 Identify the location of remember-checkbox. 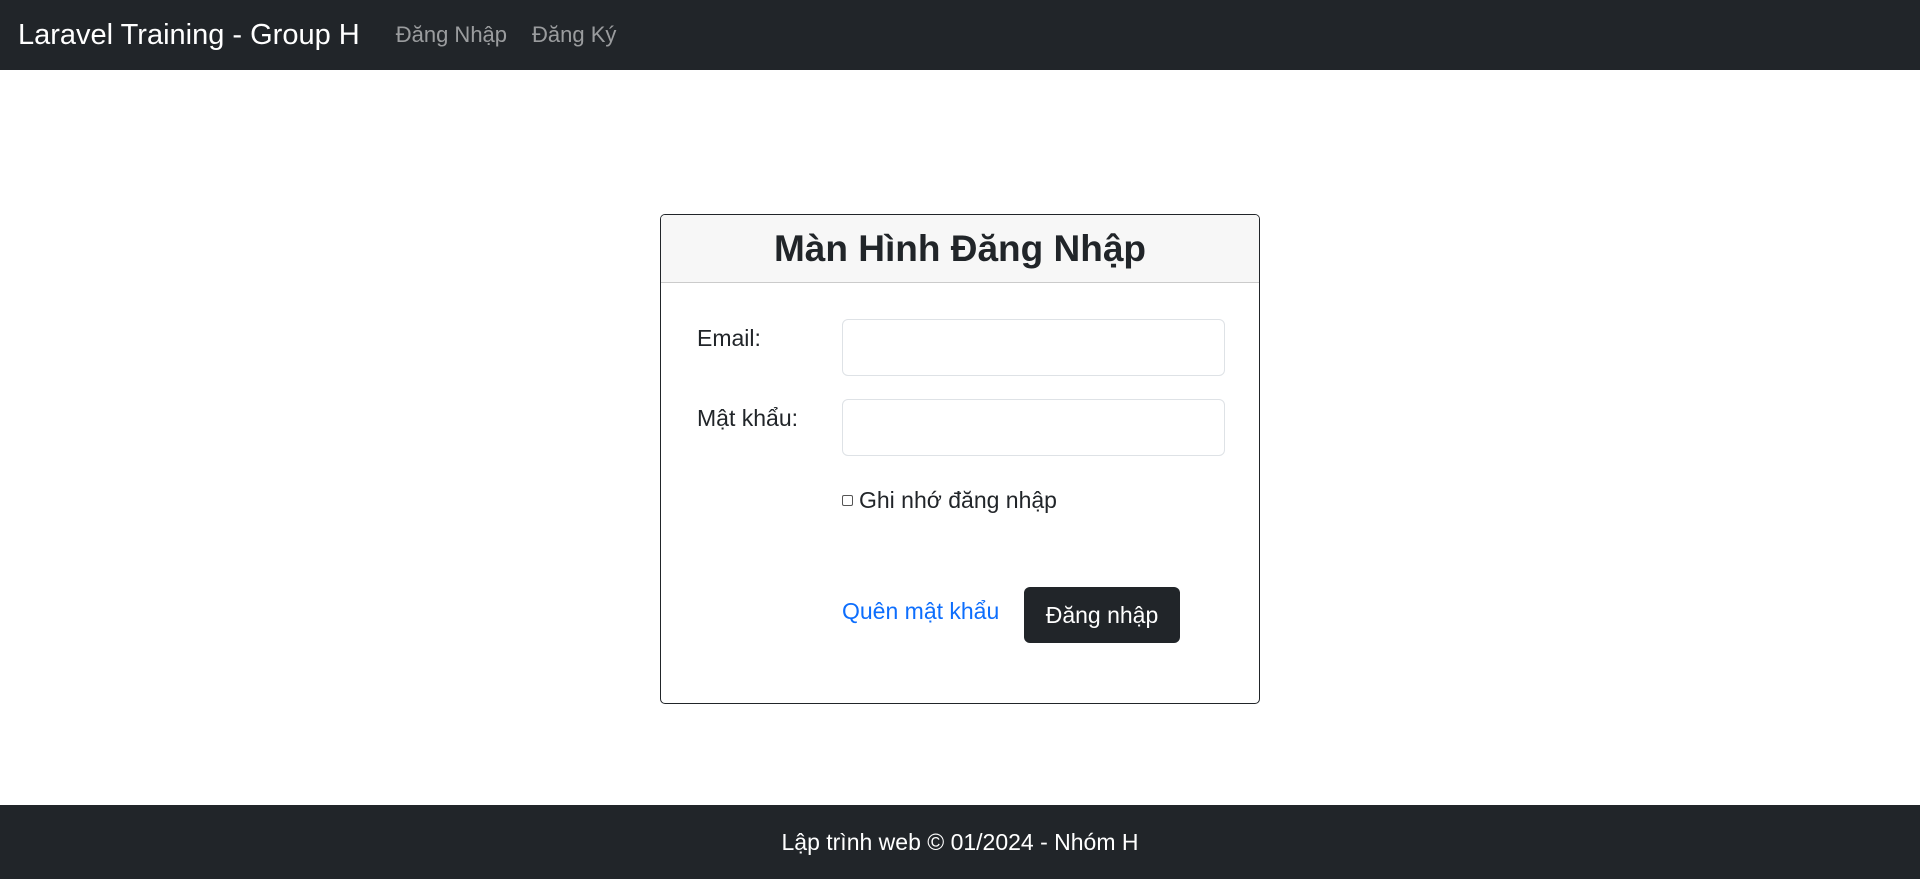
(847, 500).